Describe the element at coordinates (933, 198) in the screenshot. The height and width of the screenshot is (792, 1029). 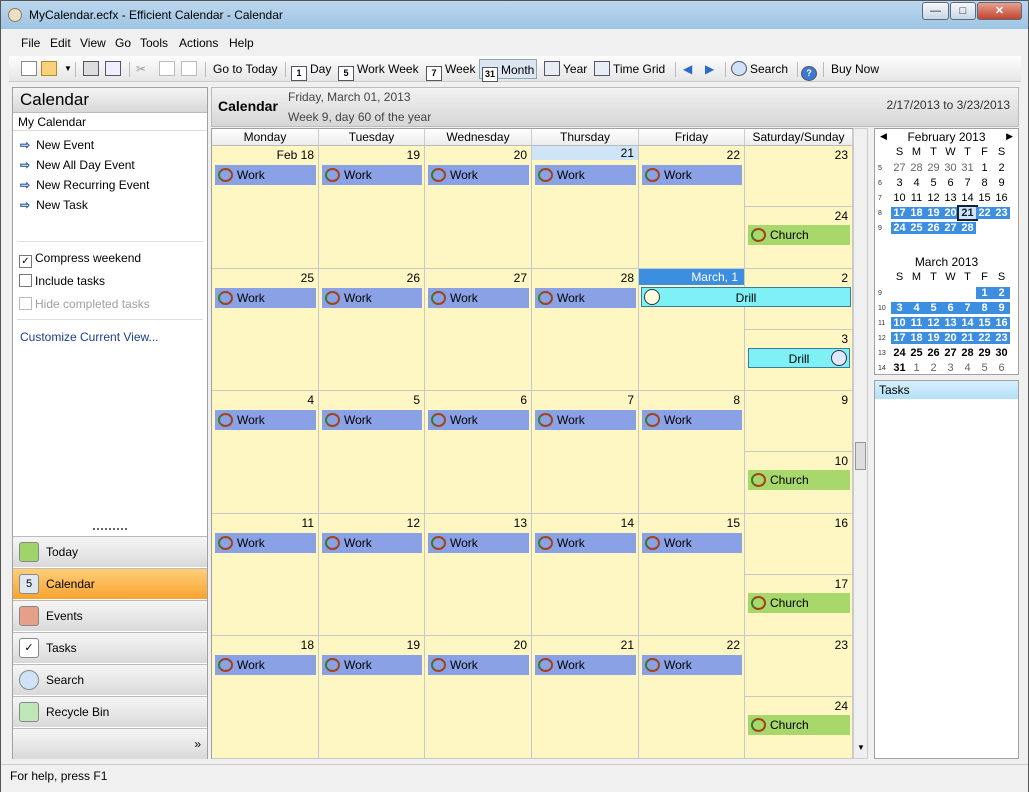
I see `mini-calendar-day: 12` at that location.